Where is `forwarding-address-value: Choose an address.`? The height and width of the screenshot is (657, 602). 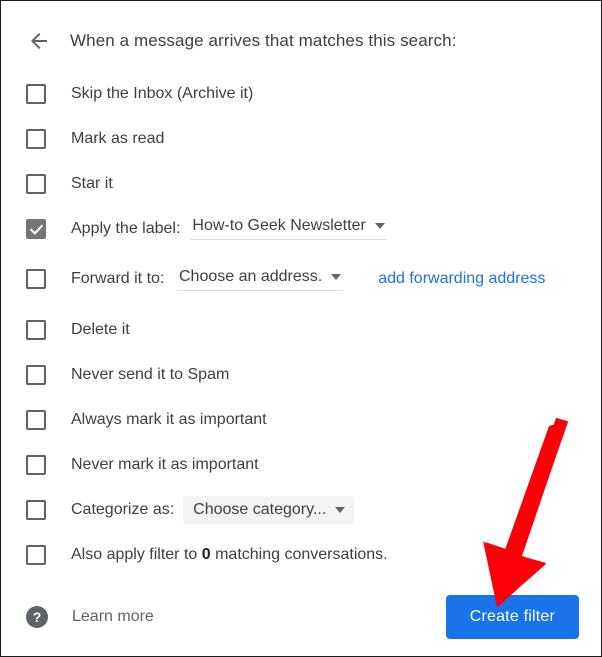 forwarding-address-value: Choose an address. is located at coordinates (251, 276).